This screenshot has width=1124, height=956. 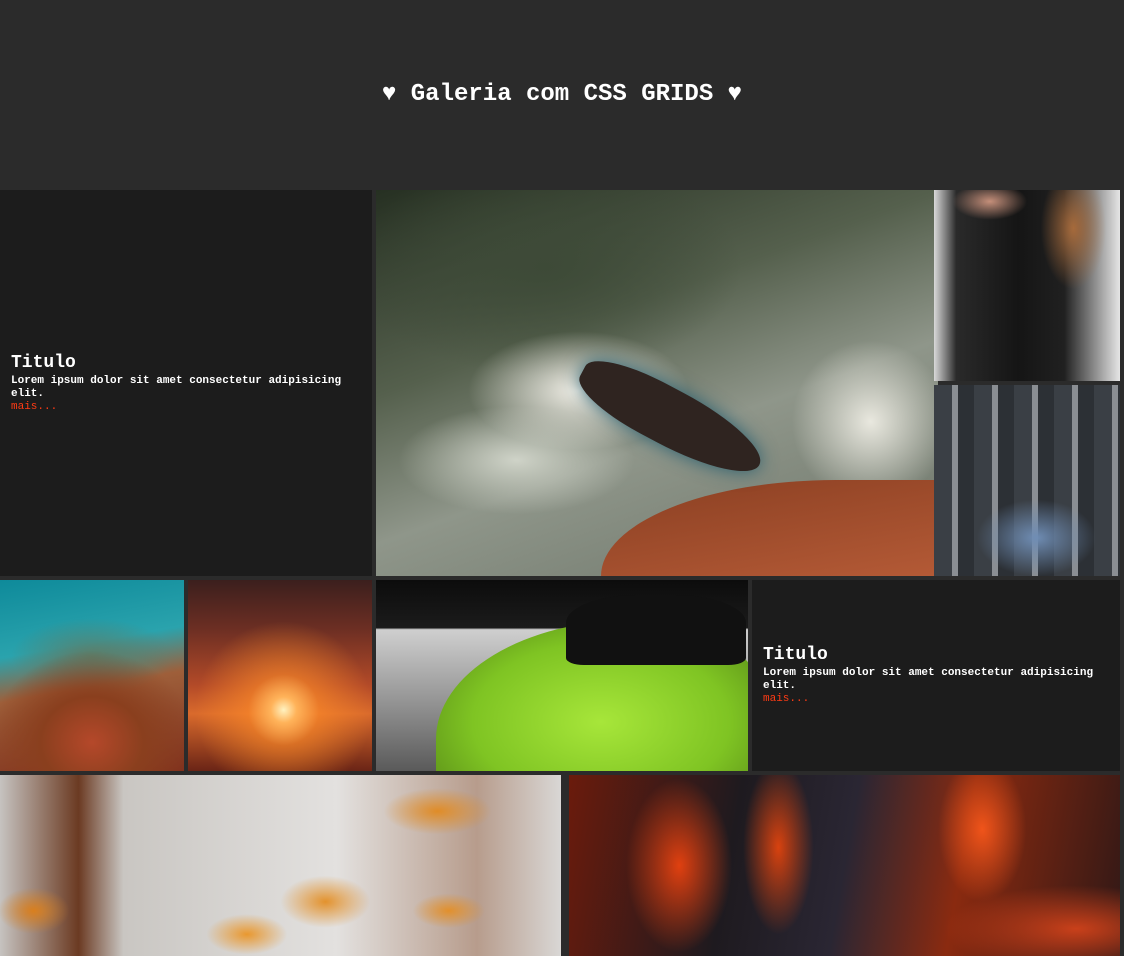 What do you see at coordinates (92, 675) in the screenshot?
I see `photo-autumn-forest-road` at bounding box center [92, 675].